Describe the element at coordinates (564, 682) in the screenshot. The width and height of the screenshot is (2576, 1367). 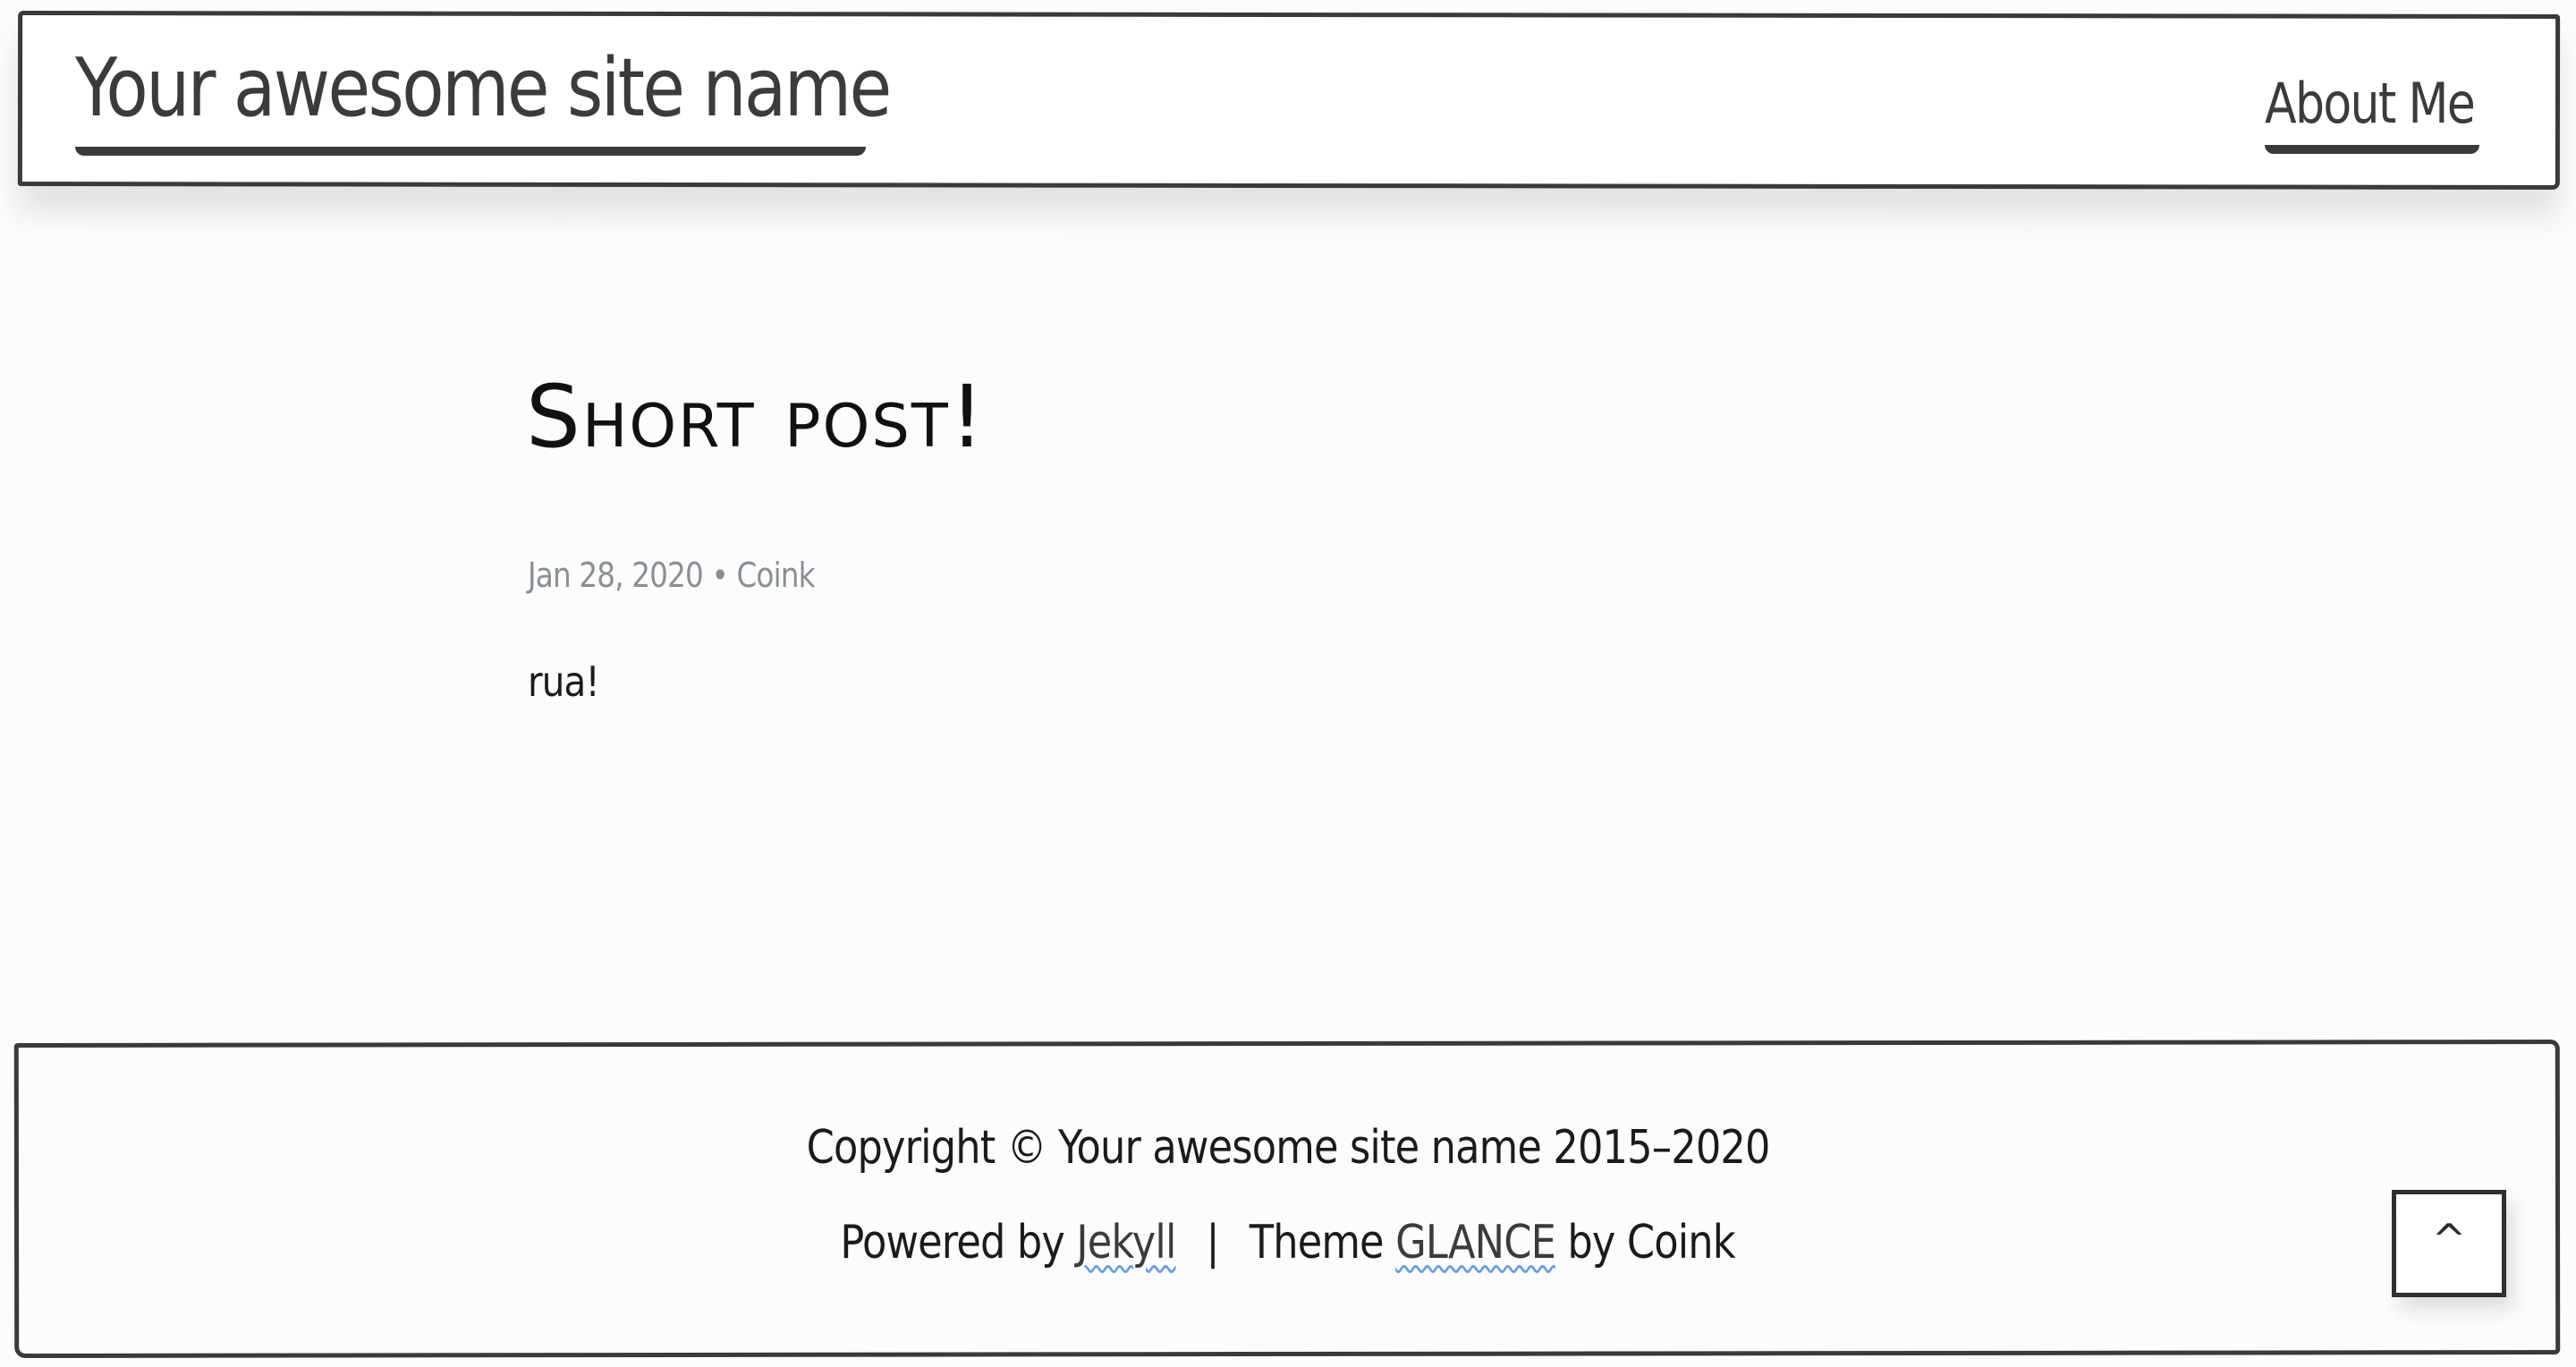
I see `post-body: rua!` at that location.